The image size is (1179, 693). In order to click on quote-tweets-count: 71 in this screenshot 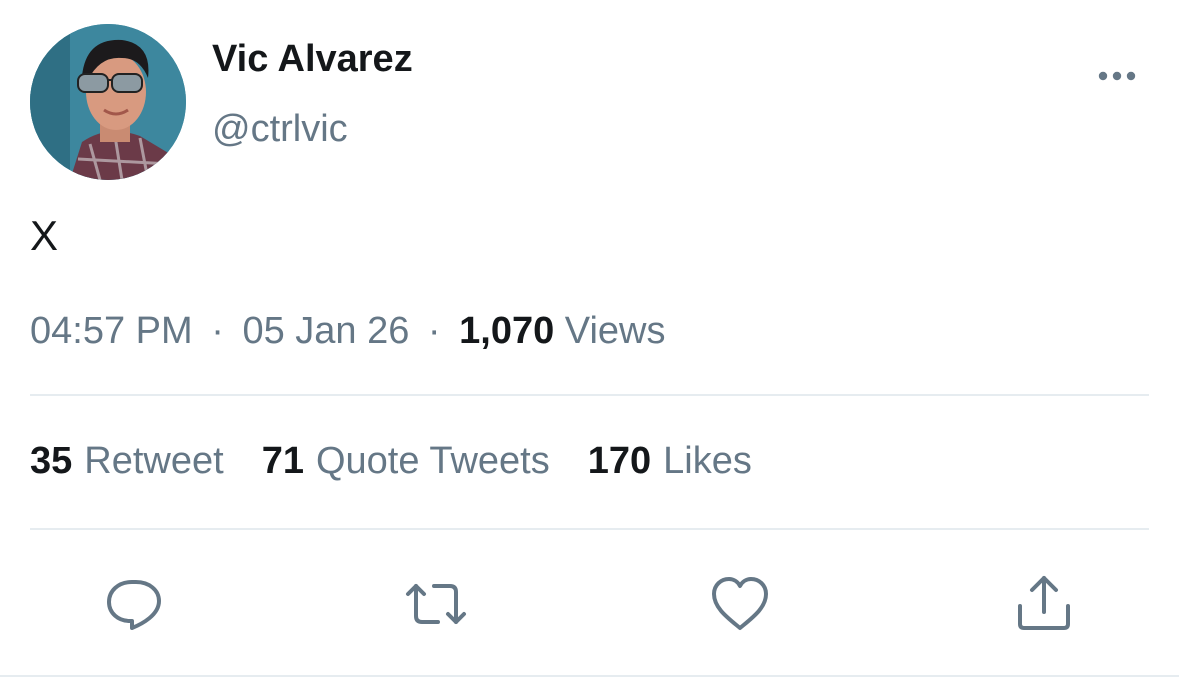, I will do `click(282, 461)`.